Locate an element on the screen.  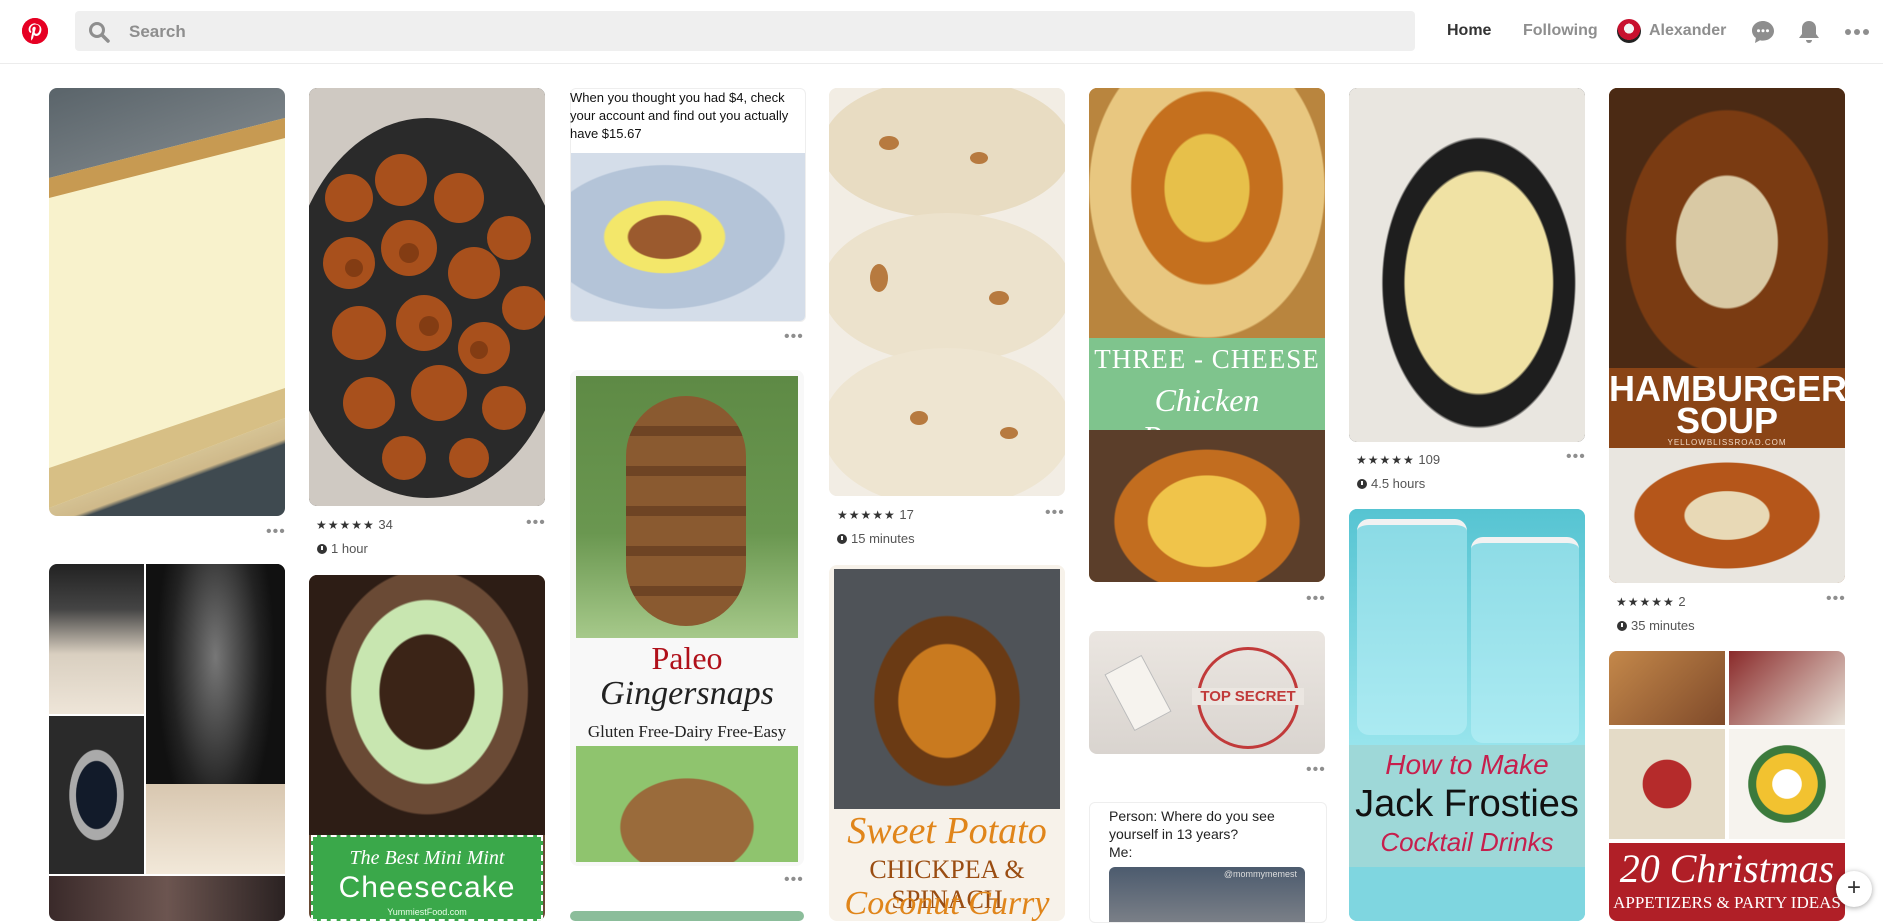
gingersnaps-subtitle: Gluten Free-Dairy Free-Easy is located at coordinates (687, 731).